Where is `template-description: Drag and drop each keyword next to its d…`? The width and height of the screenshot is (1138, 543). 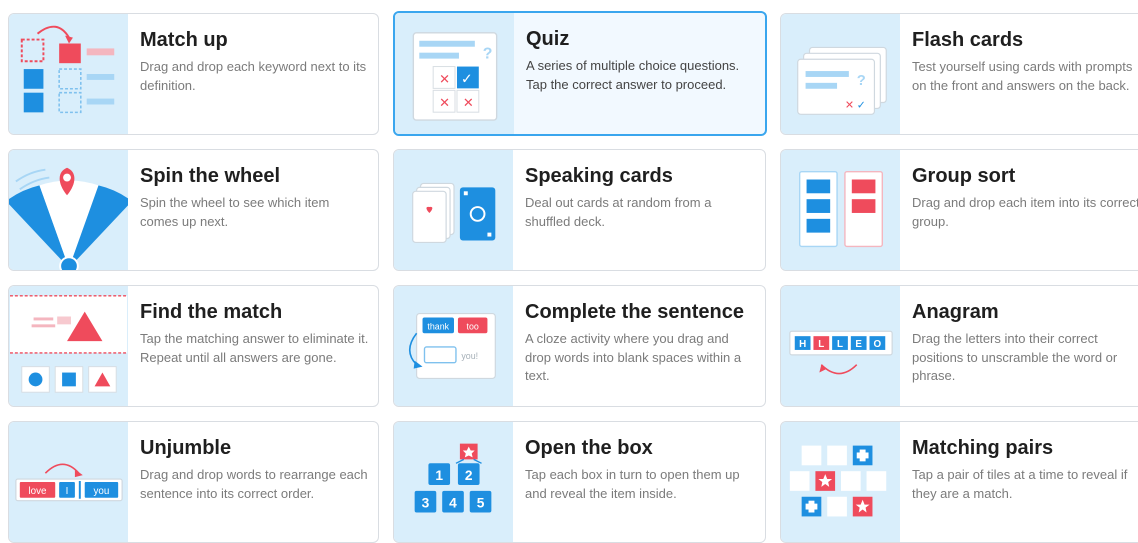
template-description: Drag and drop each keyword next to its d… is located at coordinates (253, 76).